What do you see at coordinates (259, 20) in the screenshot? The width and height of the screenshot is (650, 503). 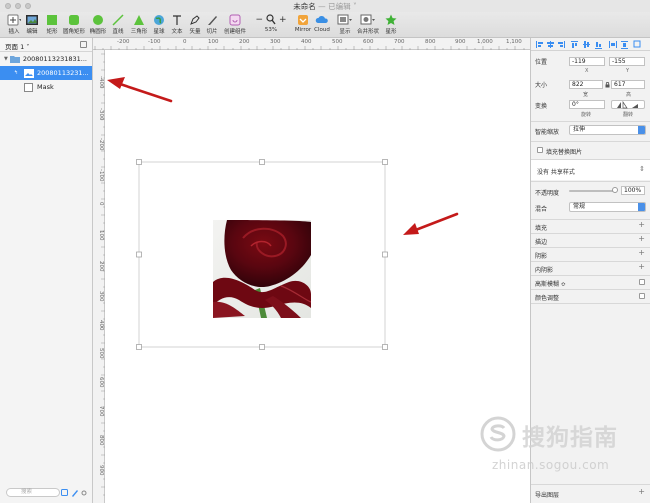 I see `zoom-out-button: −` at bounding box center [259, 20].